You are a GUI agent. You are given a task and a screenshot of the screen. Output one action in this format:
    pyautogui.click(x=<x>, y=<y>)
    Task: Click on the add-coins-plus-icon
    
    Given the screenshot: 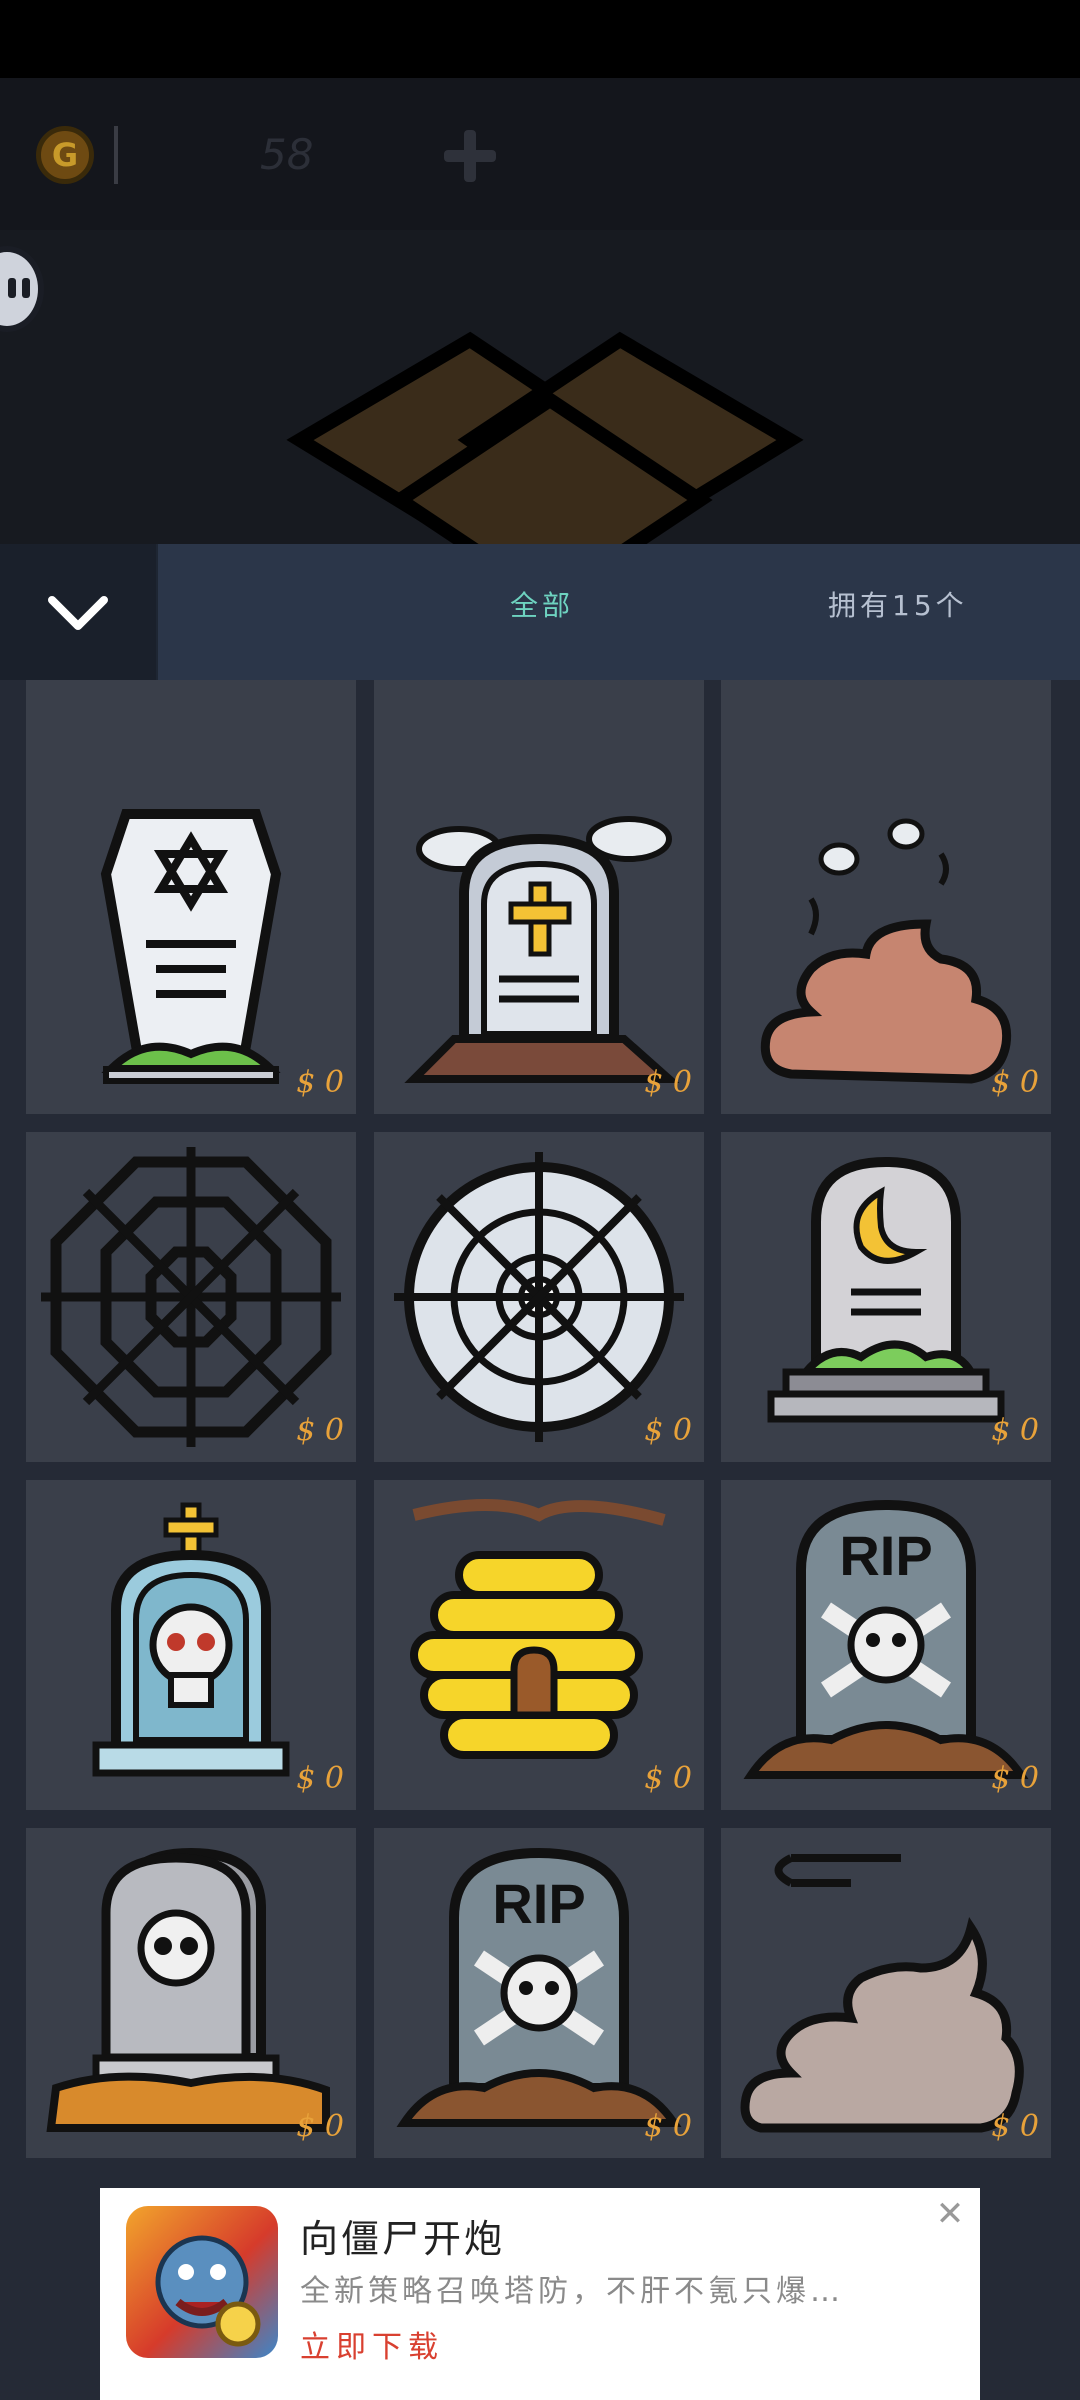 What is the action you would take?
    pyautogui.click(x=470, y=156)
    